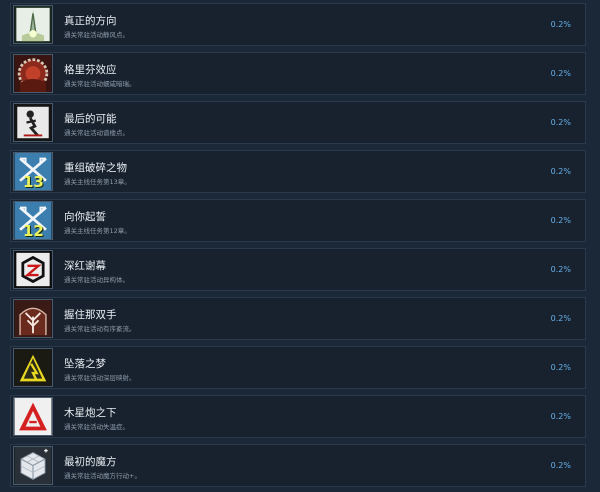 The image size is (600, 492). What do you see at coordinates (33, 122) in the screenshot?
I see `broken-doll-icon` at bounding box center [33, 122].